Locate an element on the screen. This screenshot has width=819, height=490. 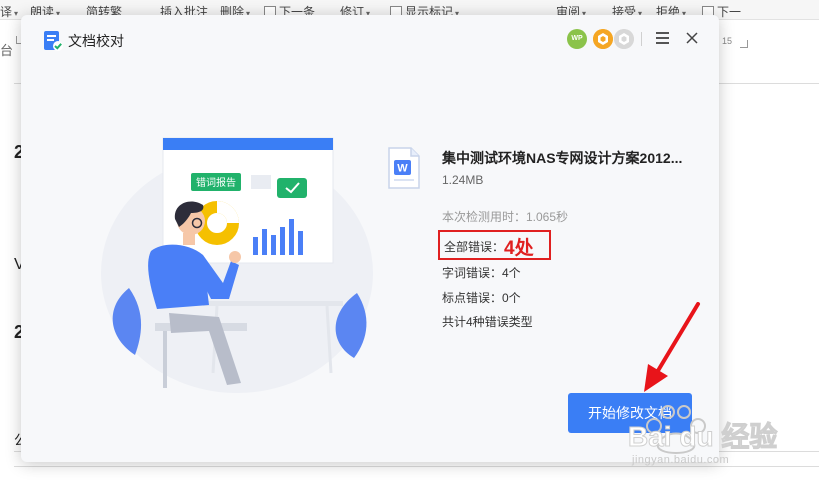
ruler-fragment: 台 is located at coordinates (7, 50).